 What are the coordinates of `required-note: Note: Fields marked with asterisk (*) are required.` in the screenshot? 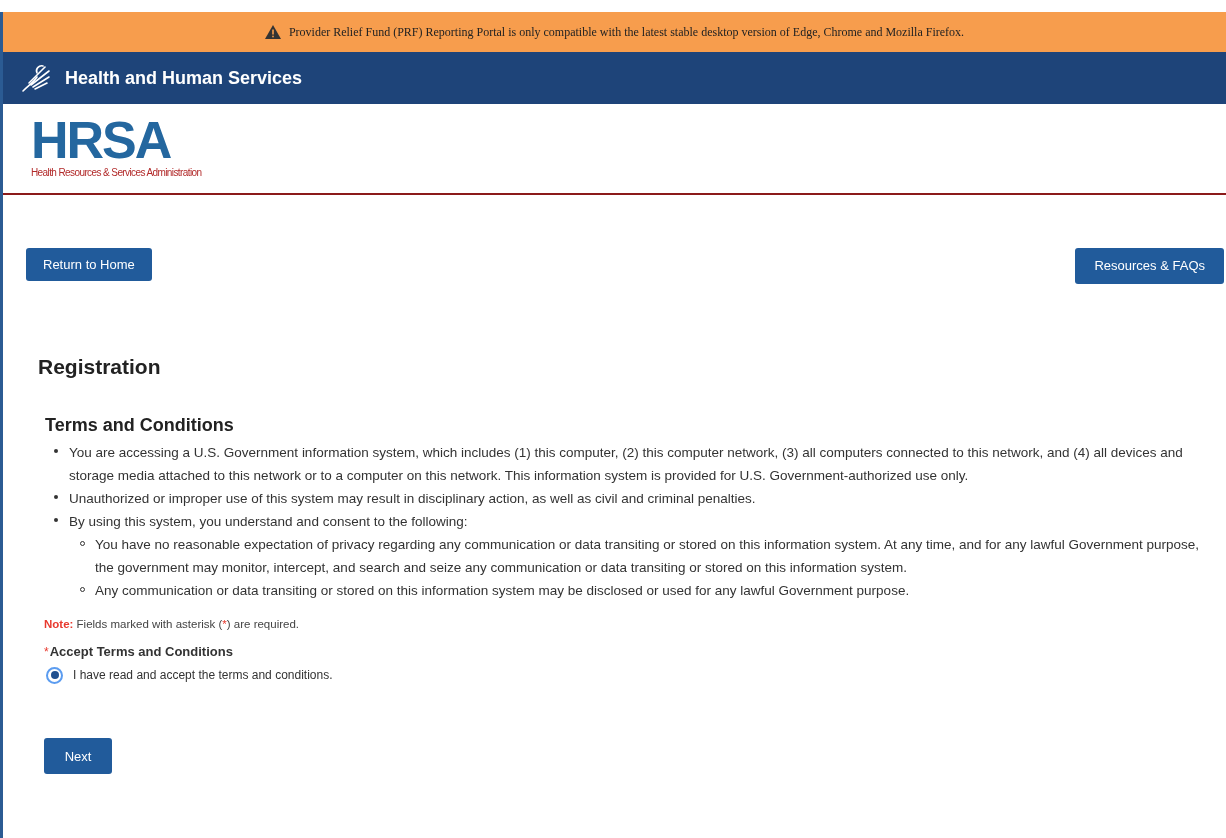 It's located at (172, 624).